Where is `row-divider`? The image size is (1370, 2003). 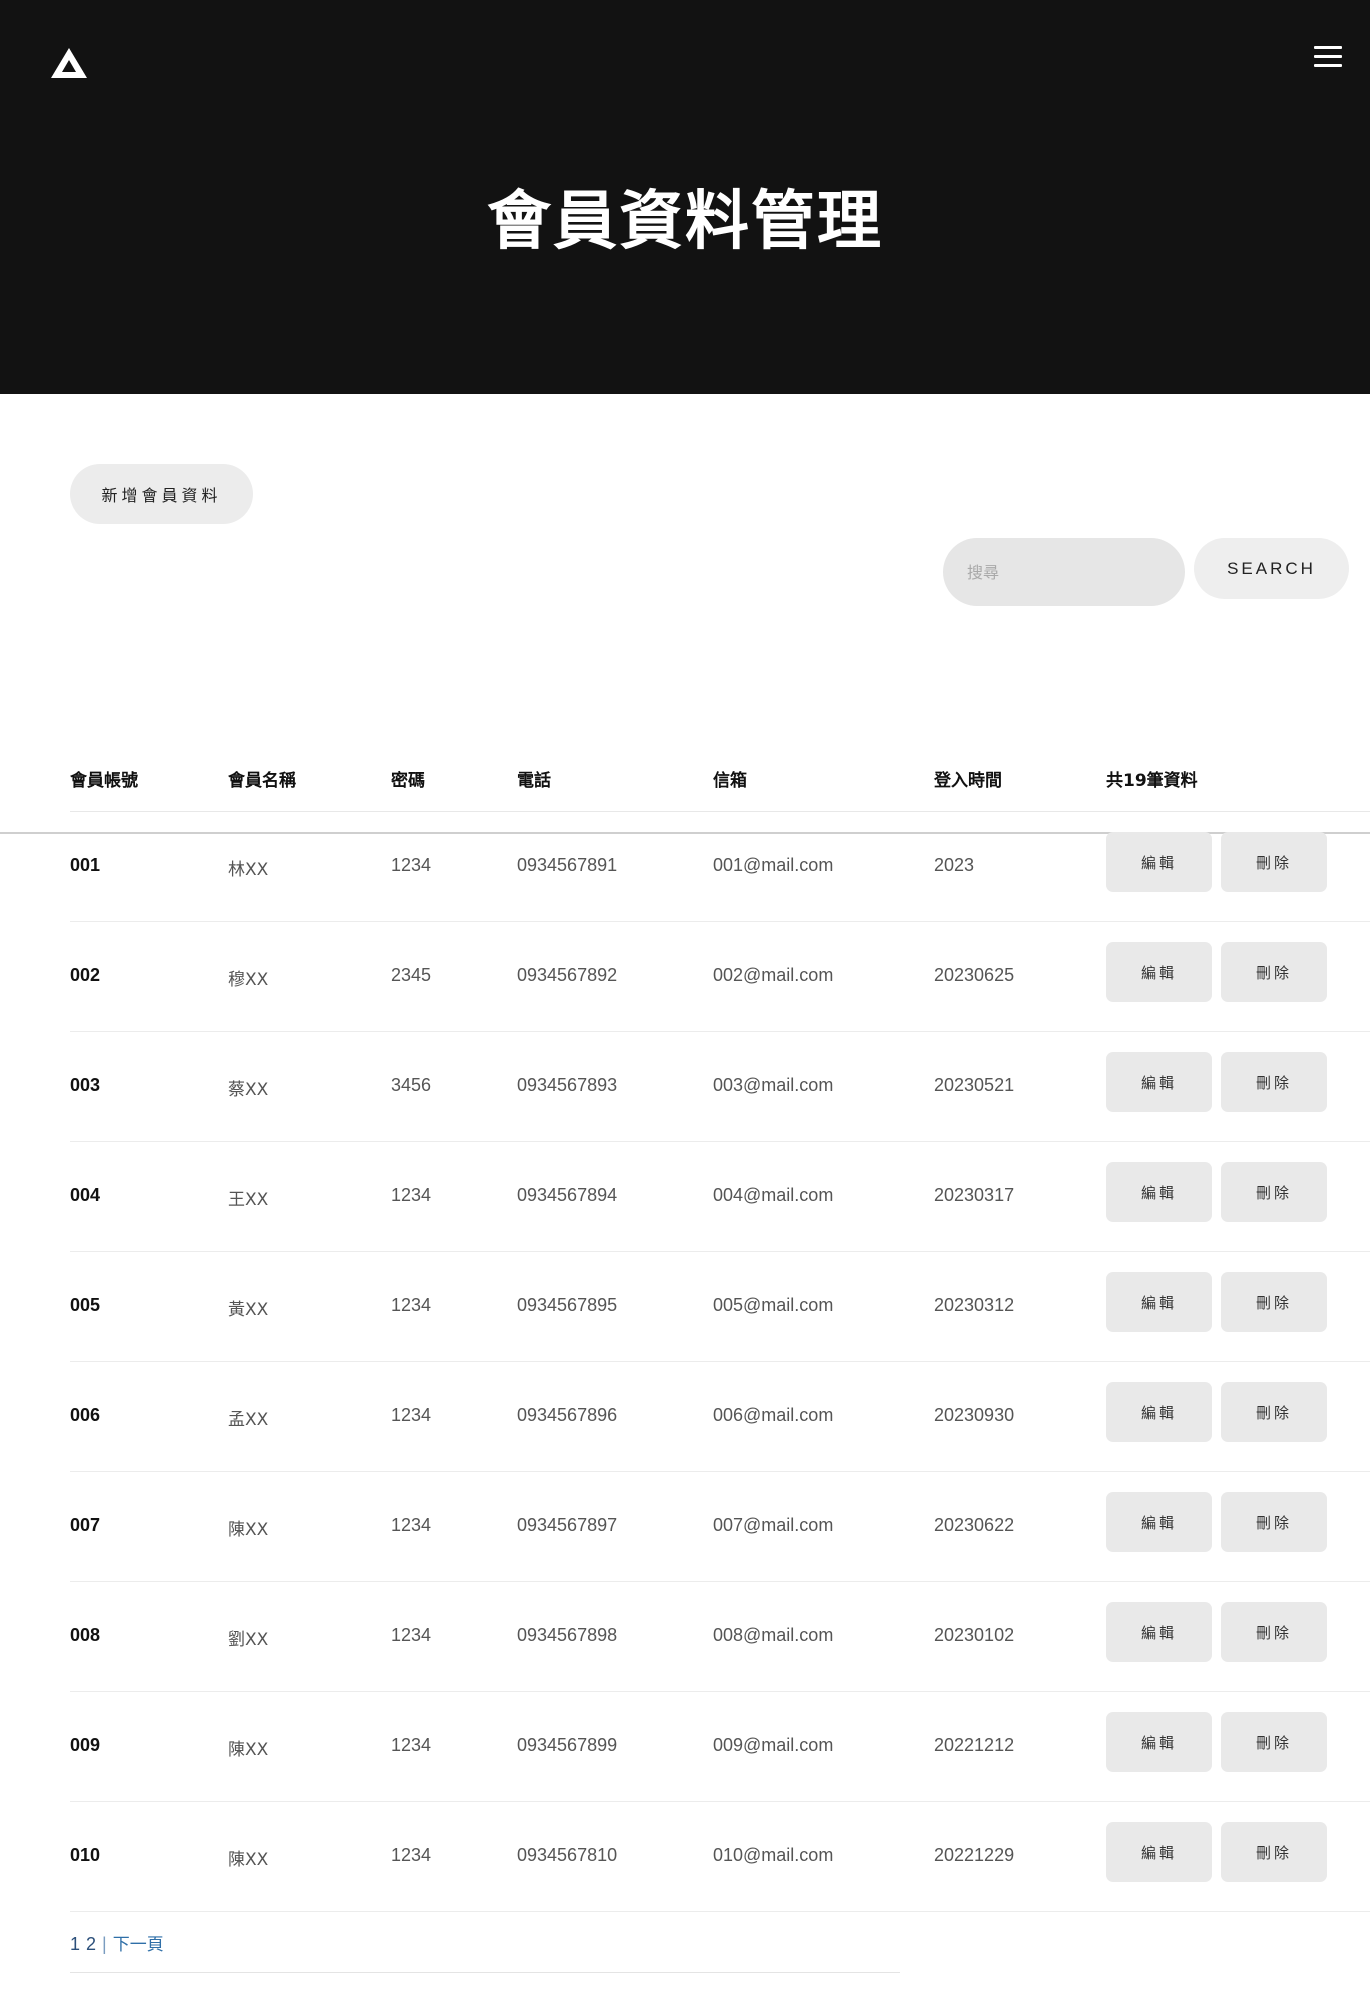
row-divider is located at coordinates (720, 1911).